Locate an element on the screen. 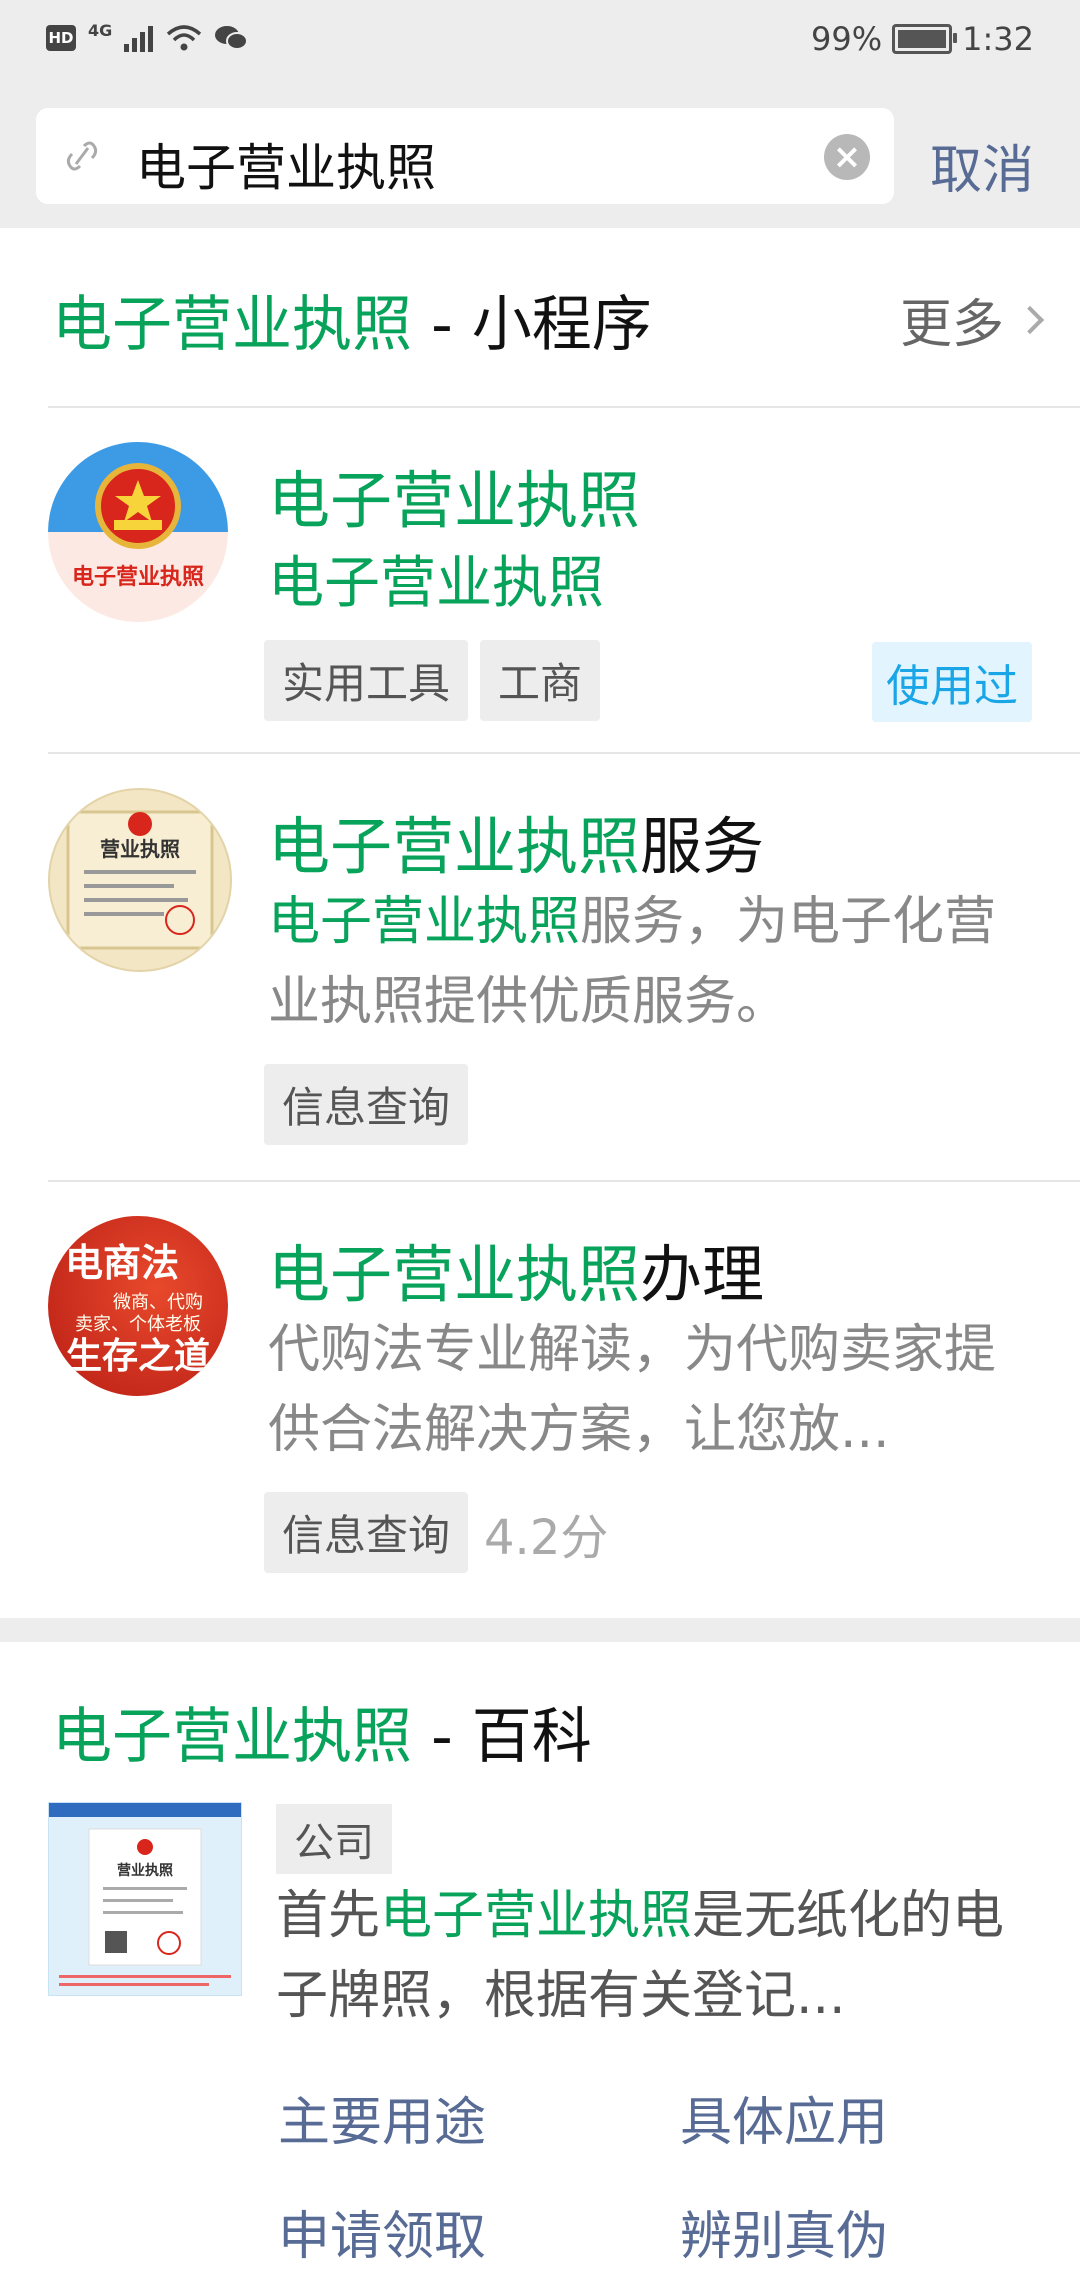 Image resolution: width=1080 pixels, height=2269 pixels. status-right: 99% 1:32 is located at coordinates (922, 39).